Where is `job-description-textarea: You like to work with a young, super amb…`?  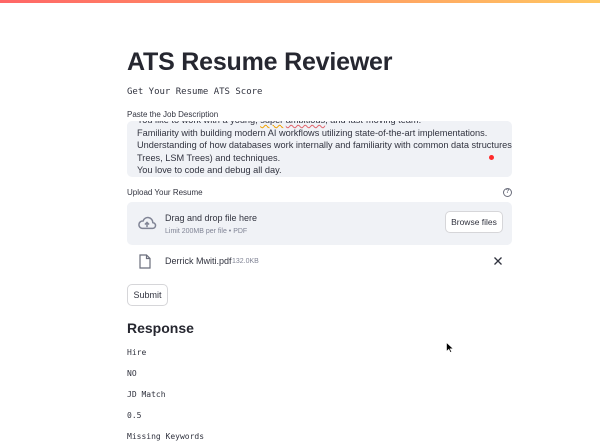 job-description-textarea: You like to work with a young, super amb… is located at coordinates (319, 149).